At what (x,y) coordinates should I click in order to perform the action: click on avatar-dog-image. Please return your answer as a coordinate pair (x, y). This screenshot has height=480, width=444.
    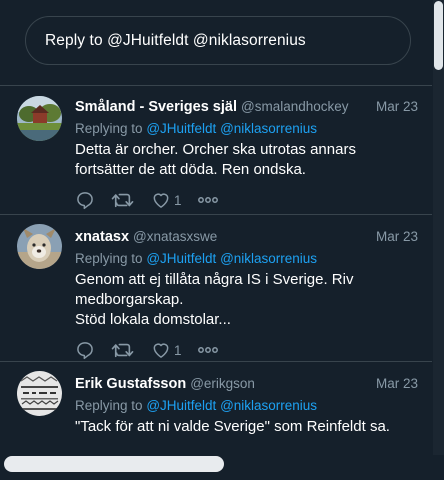
    Looking at the image, I should click on (39, 246).